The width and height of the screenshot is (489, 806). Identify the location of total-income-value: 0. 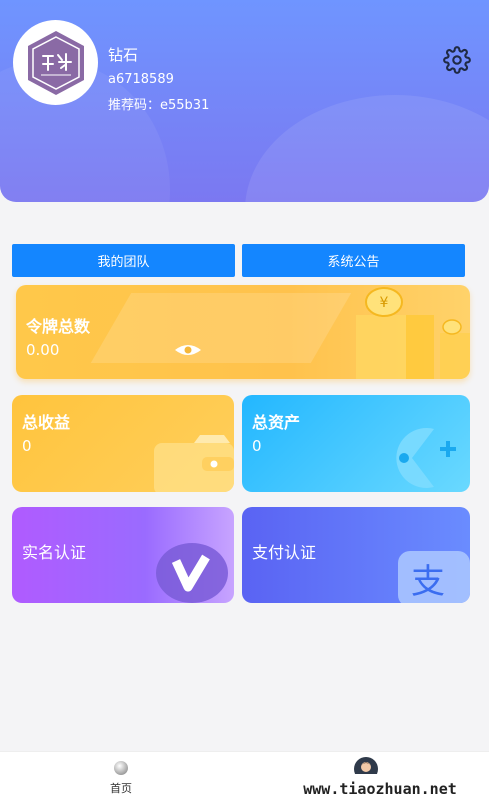
(27, 446).